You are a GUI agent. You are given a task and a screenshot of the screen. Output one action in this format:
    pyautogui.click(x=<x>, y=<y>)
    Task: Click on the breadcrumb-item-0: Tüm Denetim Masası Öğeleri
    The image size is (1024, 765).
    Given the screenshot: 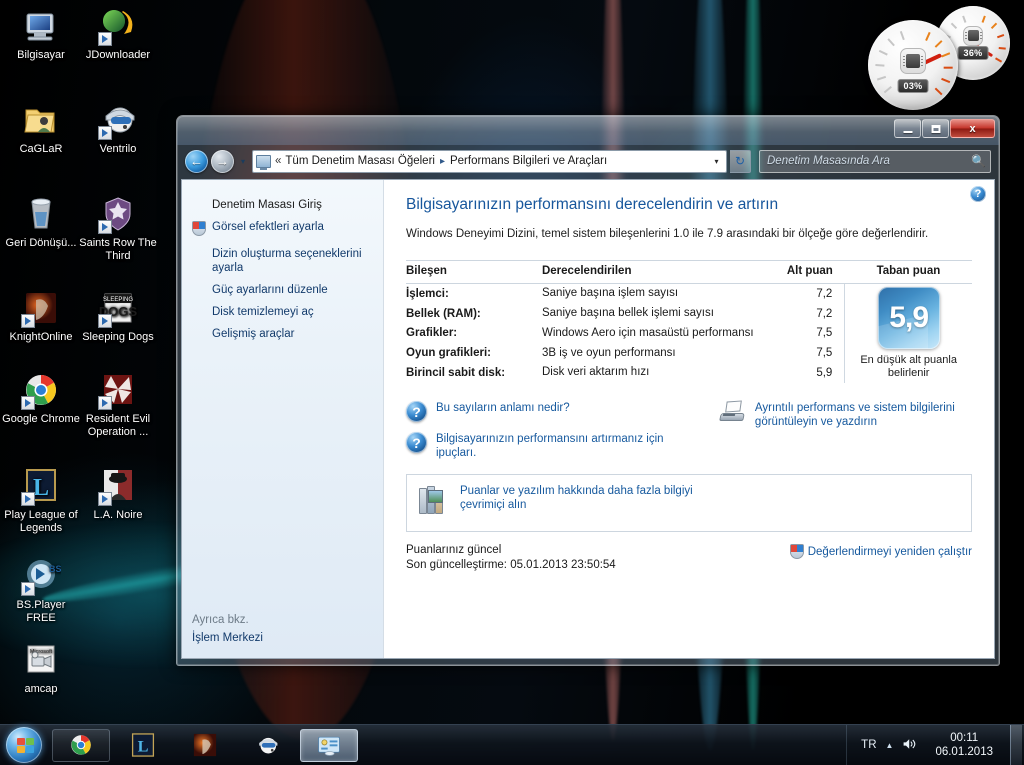 What is the action you would take?
    pyautogui.click(x=360, y=161)
    